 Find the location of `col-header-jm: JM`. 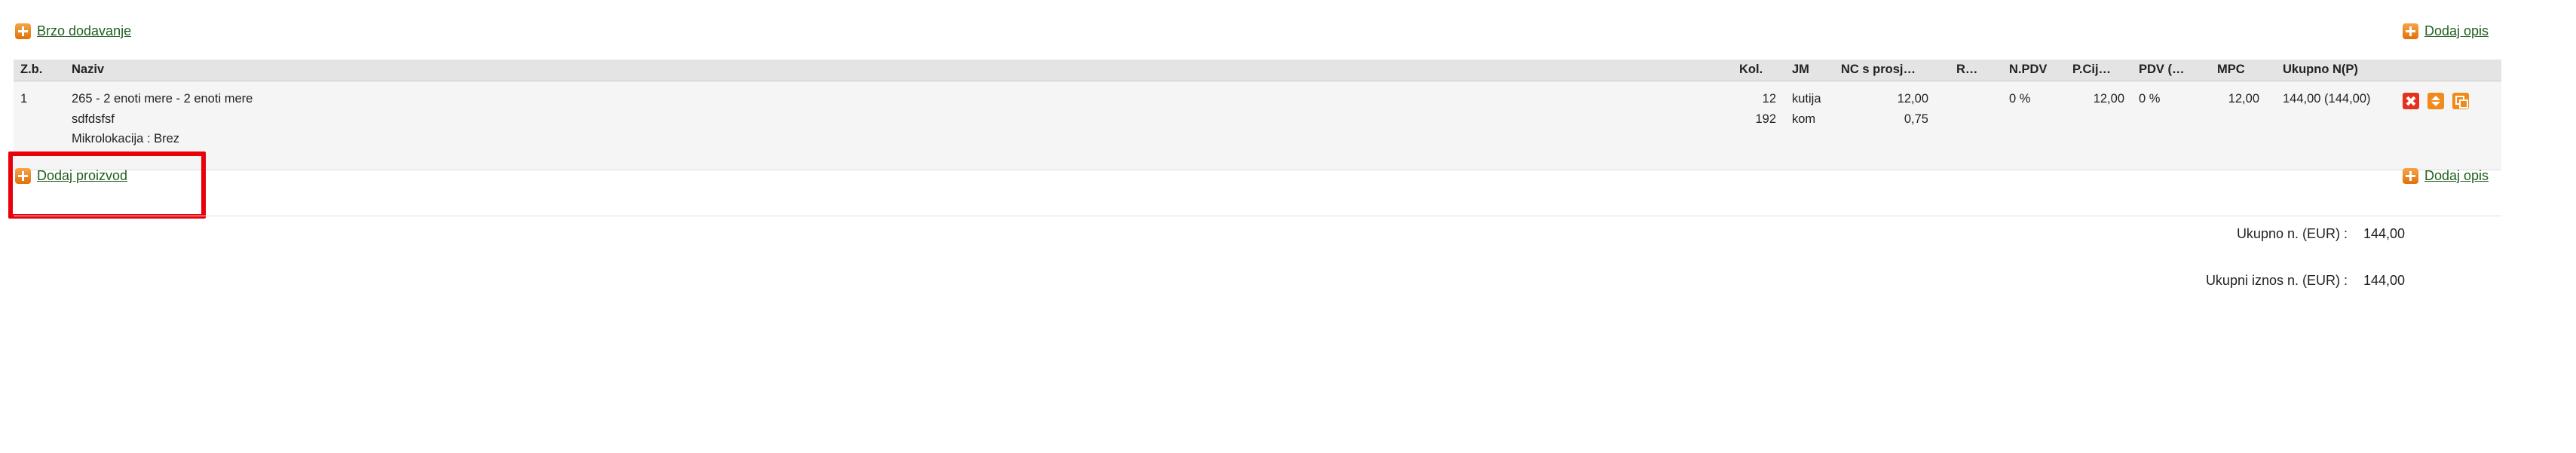

col-header-jm: JM is located at coordinates (1800, 70).